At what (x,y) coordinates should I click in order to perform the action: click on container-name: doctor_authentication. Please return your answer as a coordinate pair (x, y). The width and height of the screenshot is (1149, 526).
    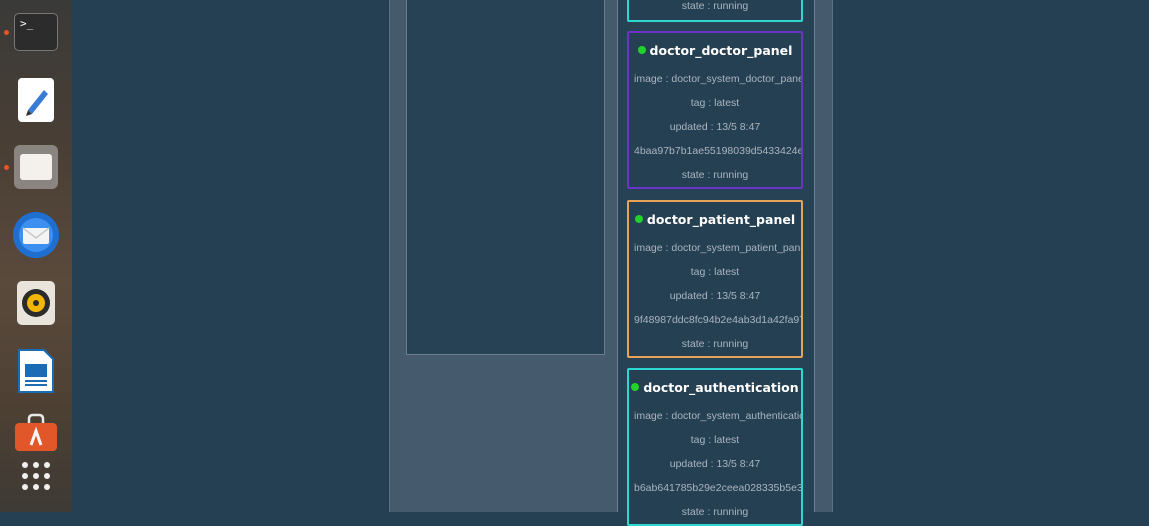
    Looking at the image, I should click on (721, 387).